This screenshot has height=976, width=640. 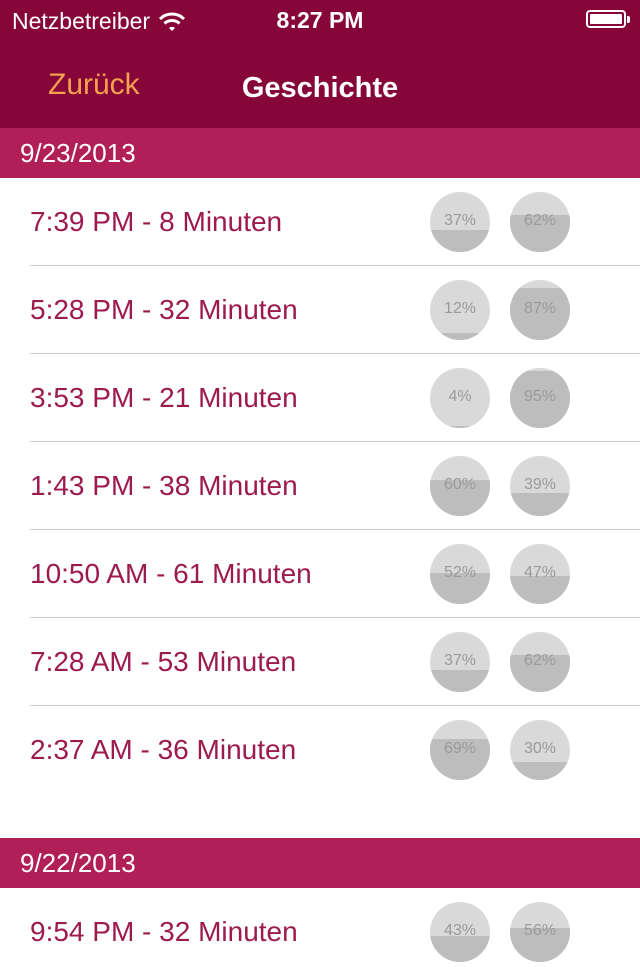 What do you see at coordinates (320, 222) in the screenshot?
I see `list-item: 7:39 PM - 8 Minuten 37% 62%` at bounding box center [320, 222].